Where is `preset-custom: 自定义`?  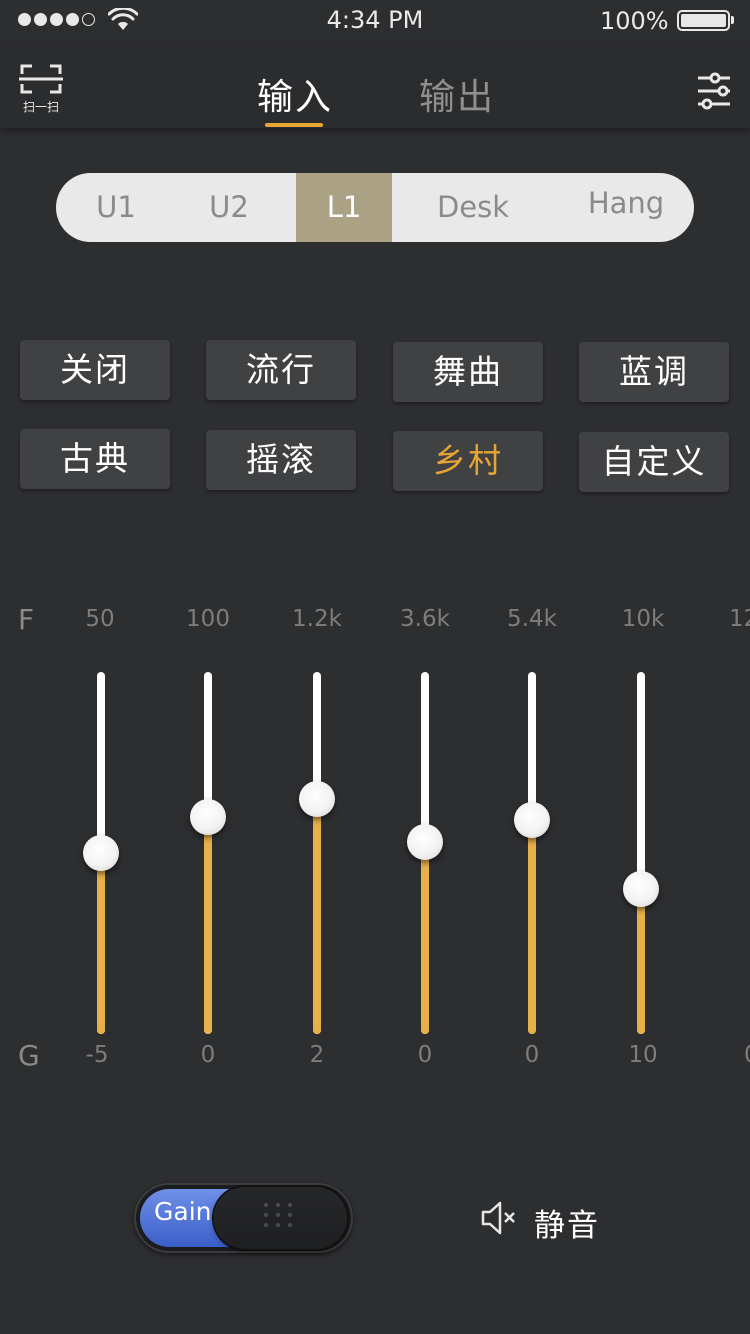 preset-custom: 自定义 is located at coordinates (654, 462).